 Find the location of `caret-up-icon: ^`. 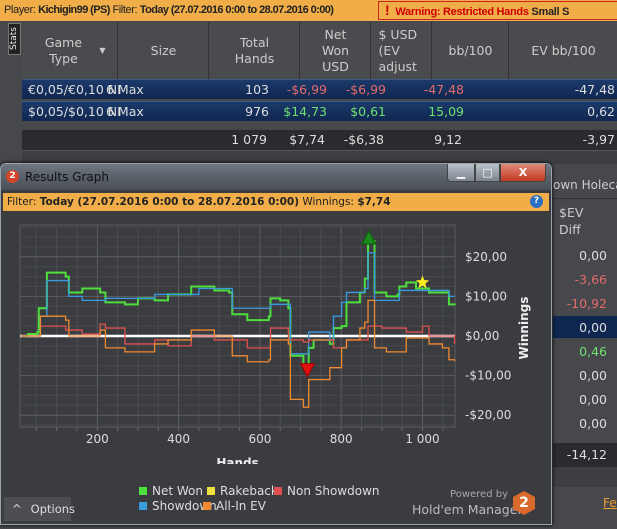

caret-up-icon: ^ is located at coordinates (17, 509).